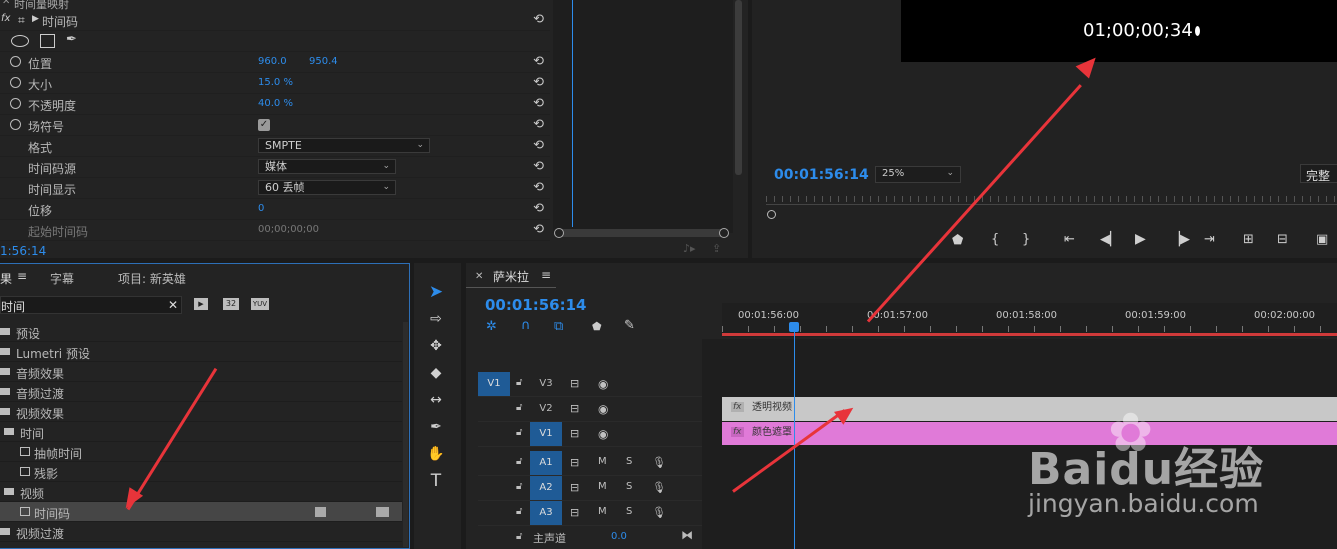  I want to click on effects-list-item: 预设, so click(201, 332).